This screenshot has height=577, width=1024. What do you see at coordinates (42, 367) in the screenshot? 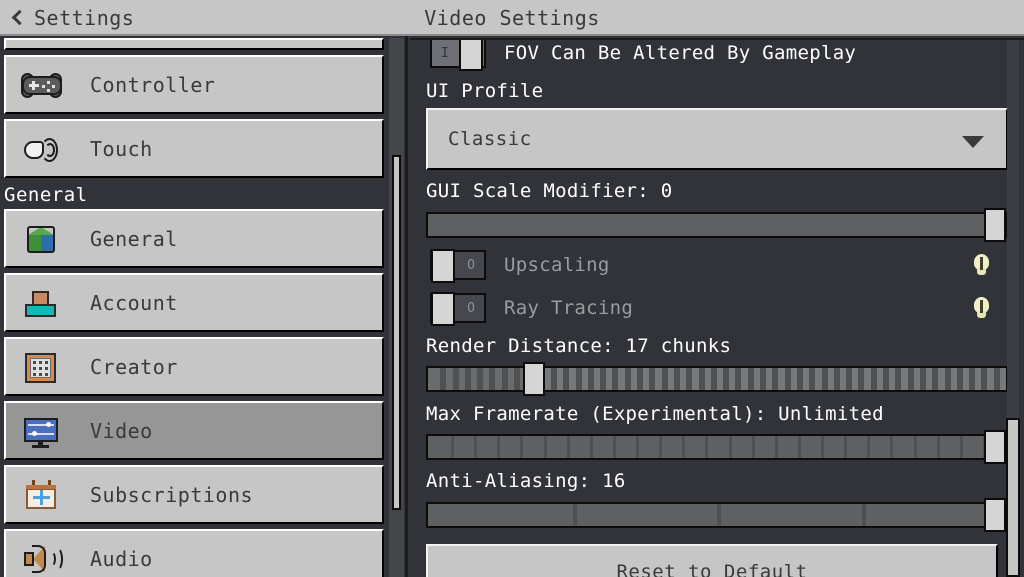
I see `creator-crafting-table-icon` at bounding box center [42, 367].